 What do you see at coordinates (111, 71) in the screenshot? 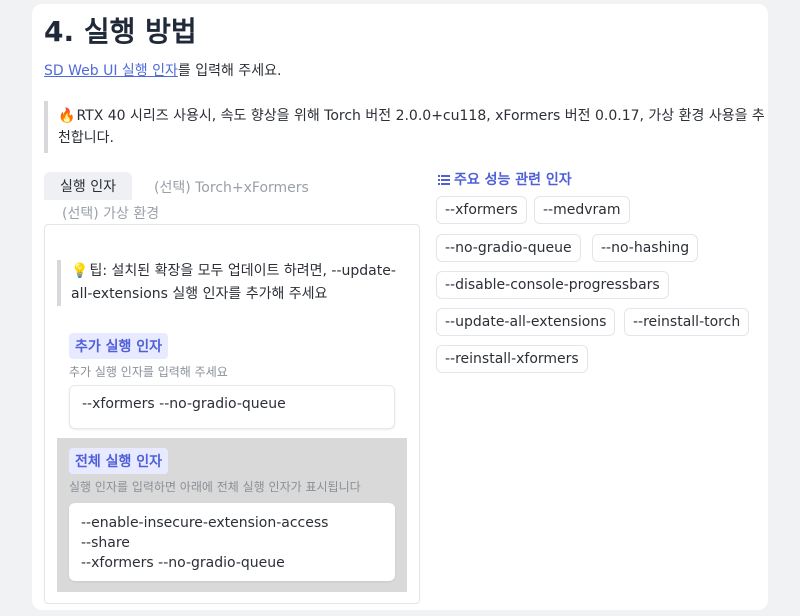
I see `args-link: SD Web UI 실행 인자` at bounding box center [111, 71].